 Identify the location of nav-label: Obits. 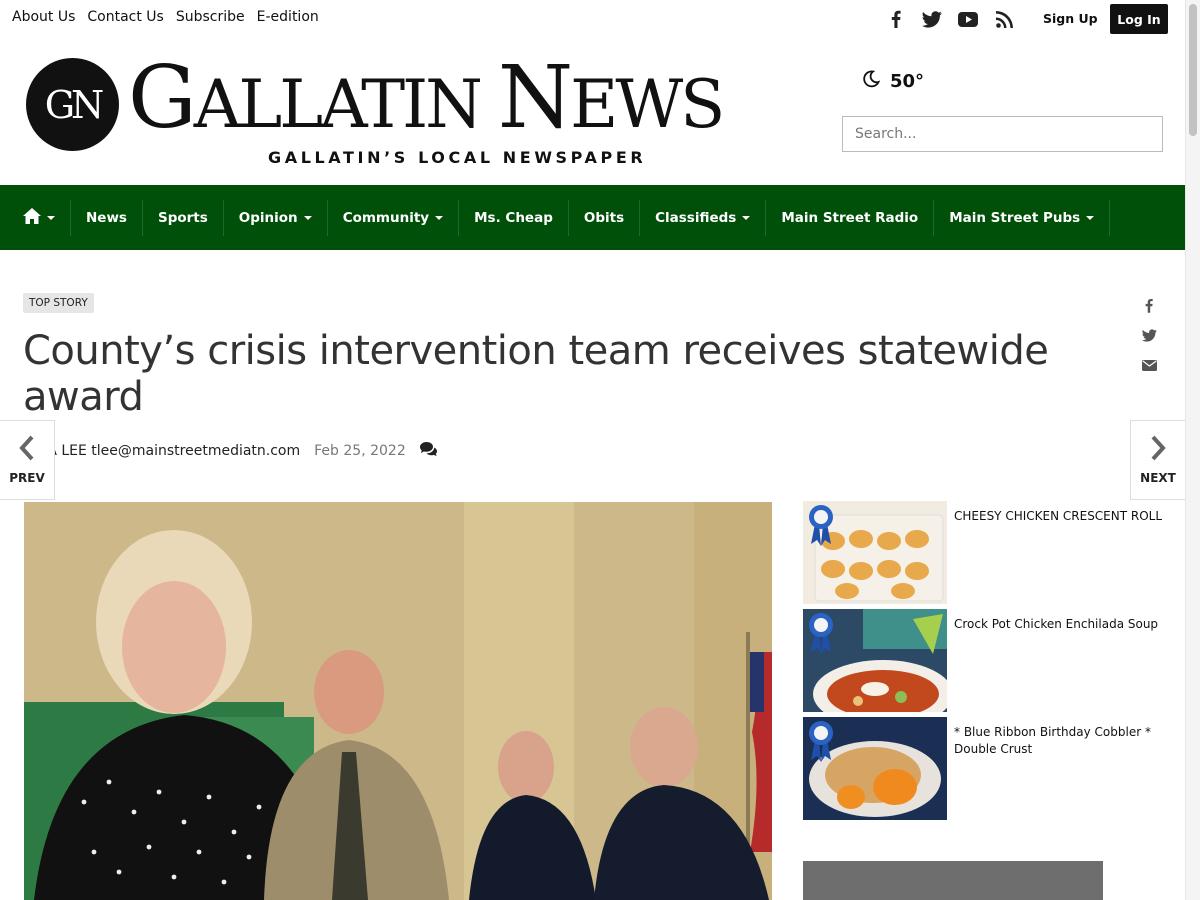
(604, 217).